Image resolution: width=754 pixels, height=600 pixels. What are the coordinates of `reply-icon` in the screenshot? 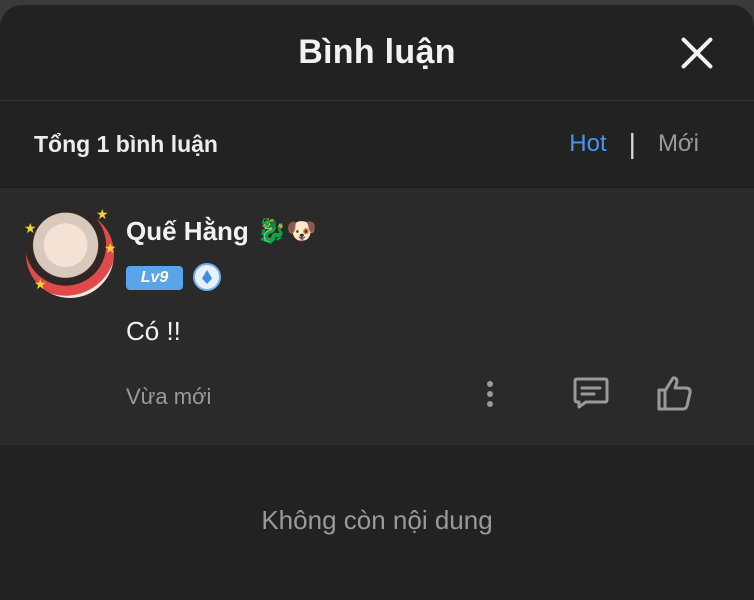 It's located at (591, 393).